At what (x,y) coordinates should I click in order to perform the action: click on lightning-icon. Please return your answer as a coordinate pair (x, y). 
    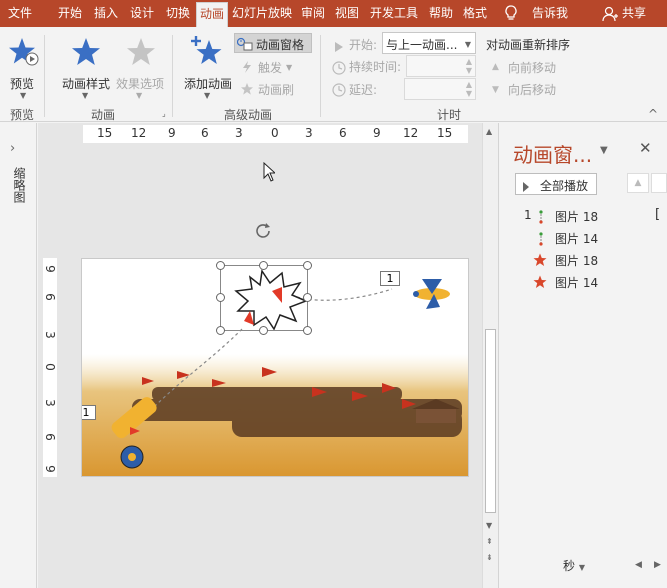
    Looking at the image, I should click on (247, 68).